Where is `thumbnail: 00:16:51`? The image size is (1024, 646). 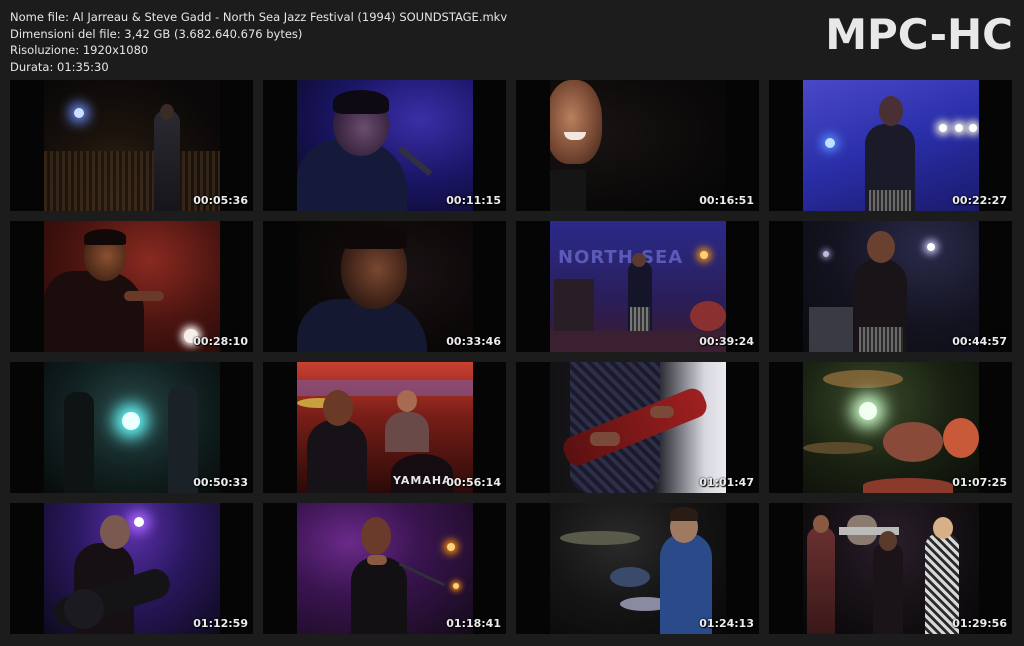 thumbnail: 00:16:51 is located at coordinates (637, 145).